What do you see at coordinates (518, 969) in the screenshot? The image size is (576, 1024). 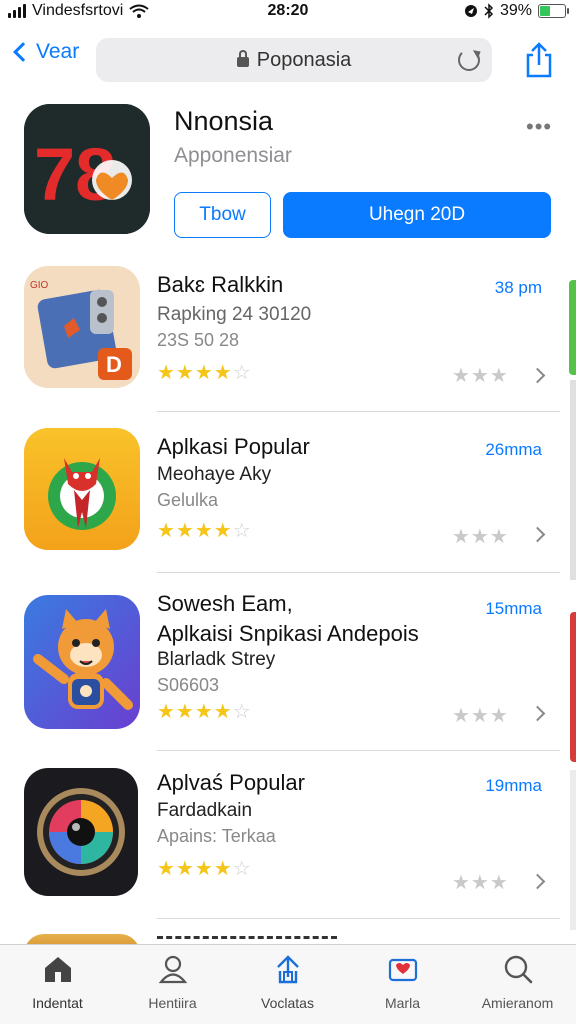 I see `search-icon` at bounding box center [518, 969].